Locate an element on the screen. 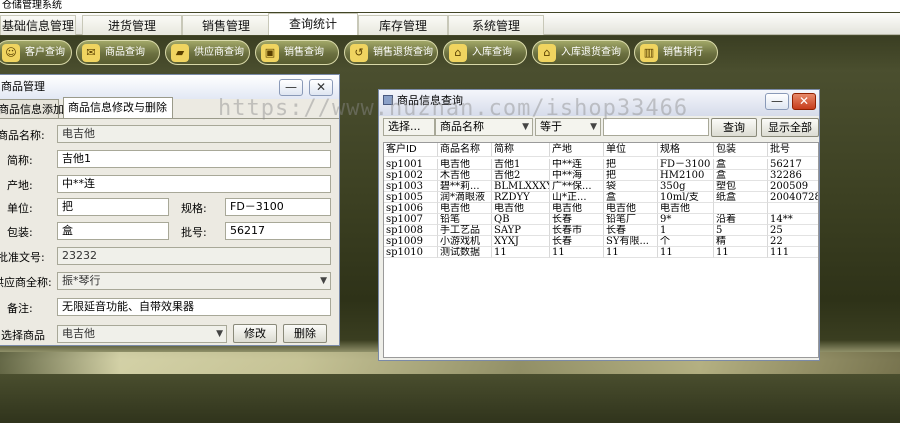  table-cell: sp1009 is located at coordinates (411, 241).